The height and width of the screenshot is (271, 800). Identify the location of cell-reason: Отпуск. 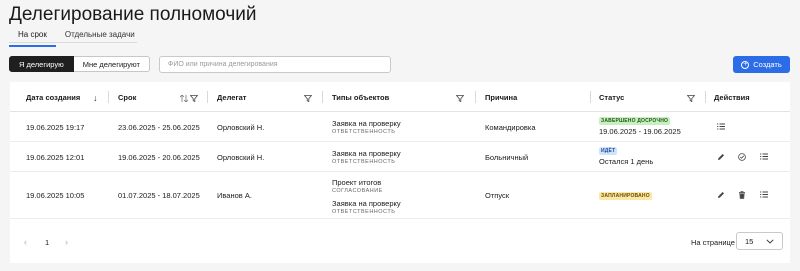
(497, 195).